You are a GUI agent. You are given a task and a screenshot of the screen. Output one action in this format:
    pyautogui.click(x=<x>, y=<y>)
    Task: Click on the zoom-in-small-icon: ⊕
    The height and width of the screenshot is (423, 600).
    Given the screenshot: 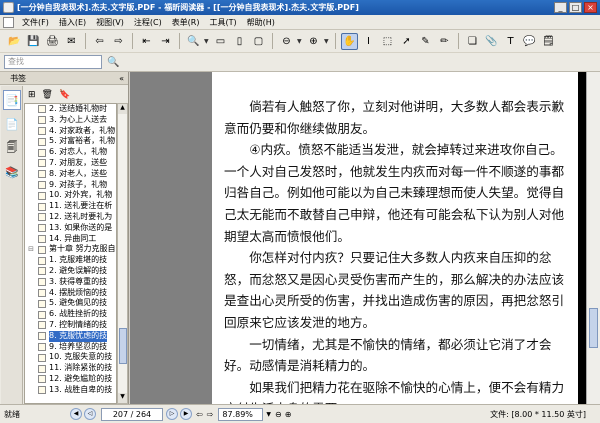 What is the action you would take?
    pyautogui.click(x=288, y=414)
    